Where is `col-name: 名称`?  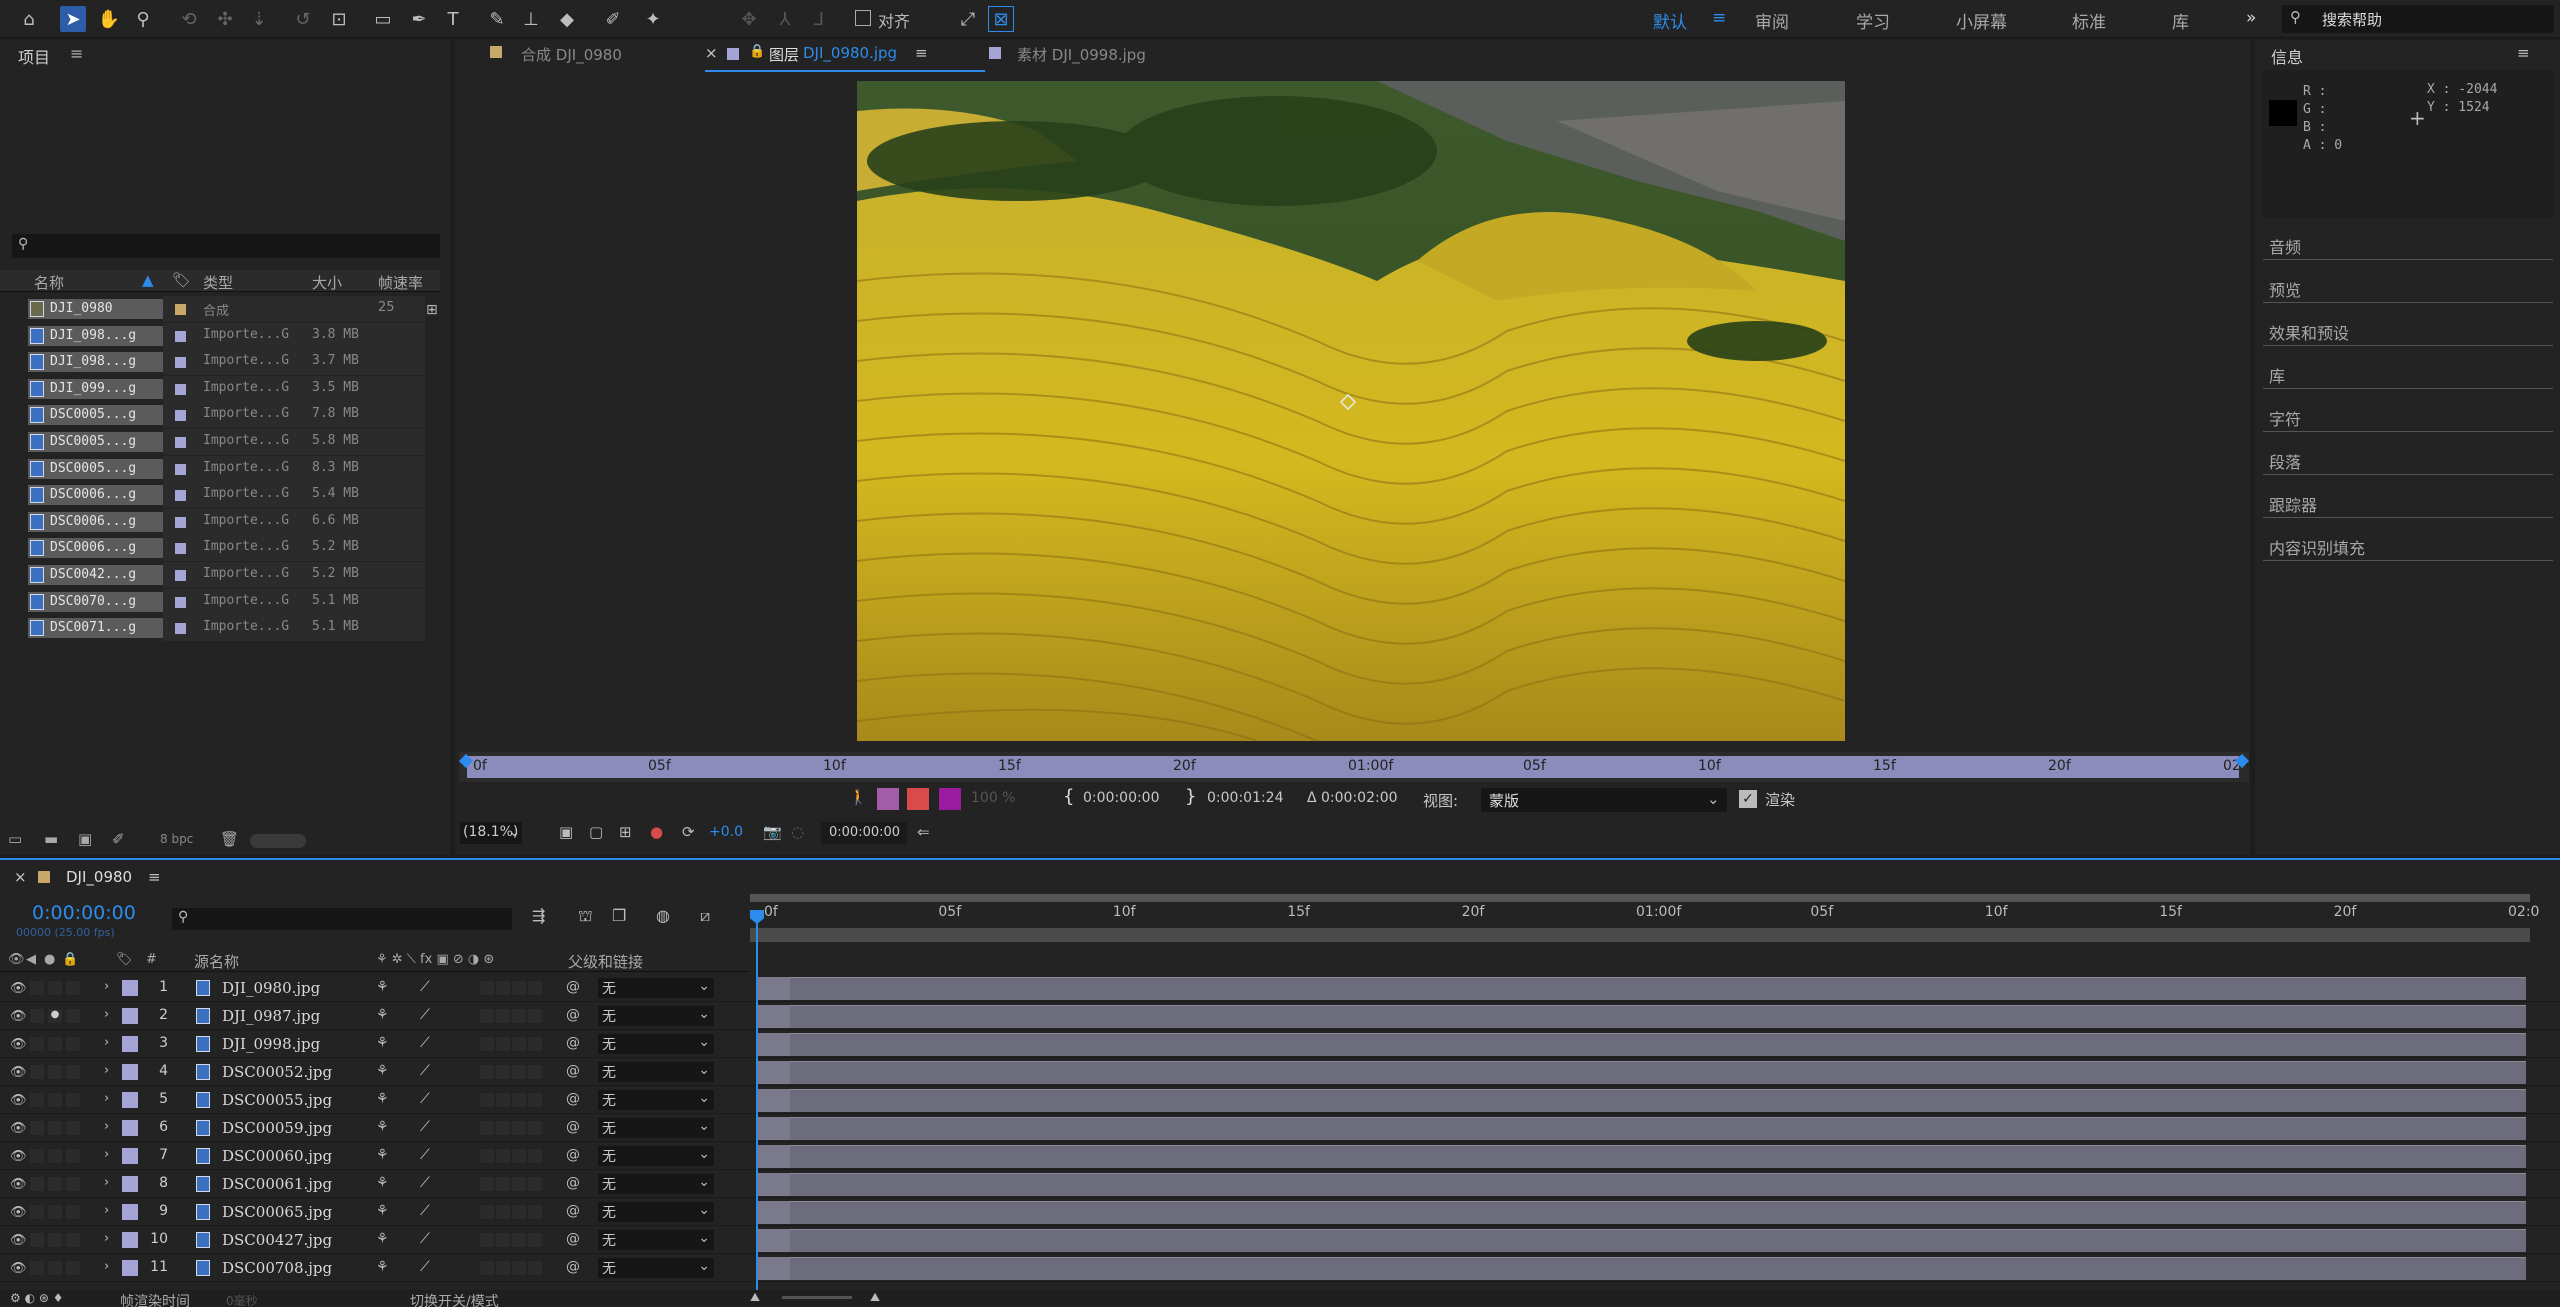 col-name: 名称 is located at coordinates (49, 282).